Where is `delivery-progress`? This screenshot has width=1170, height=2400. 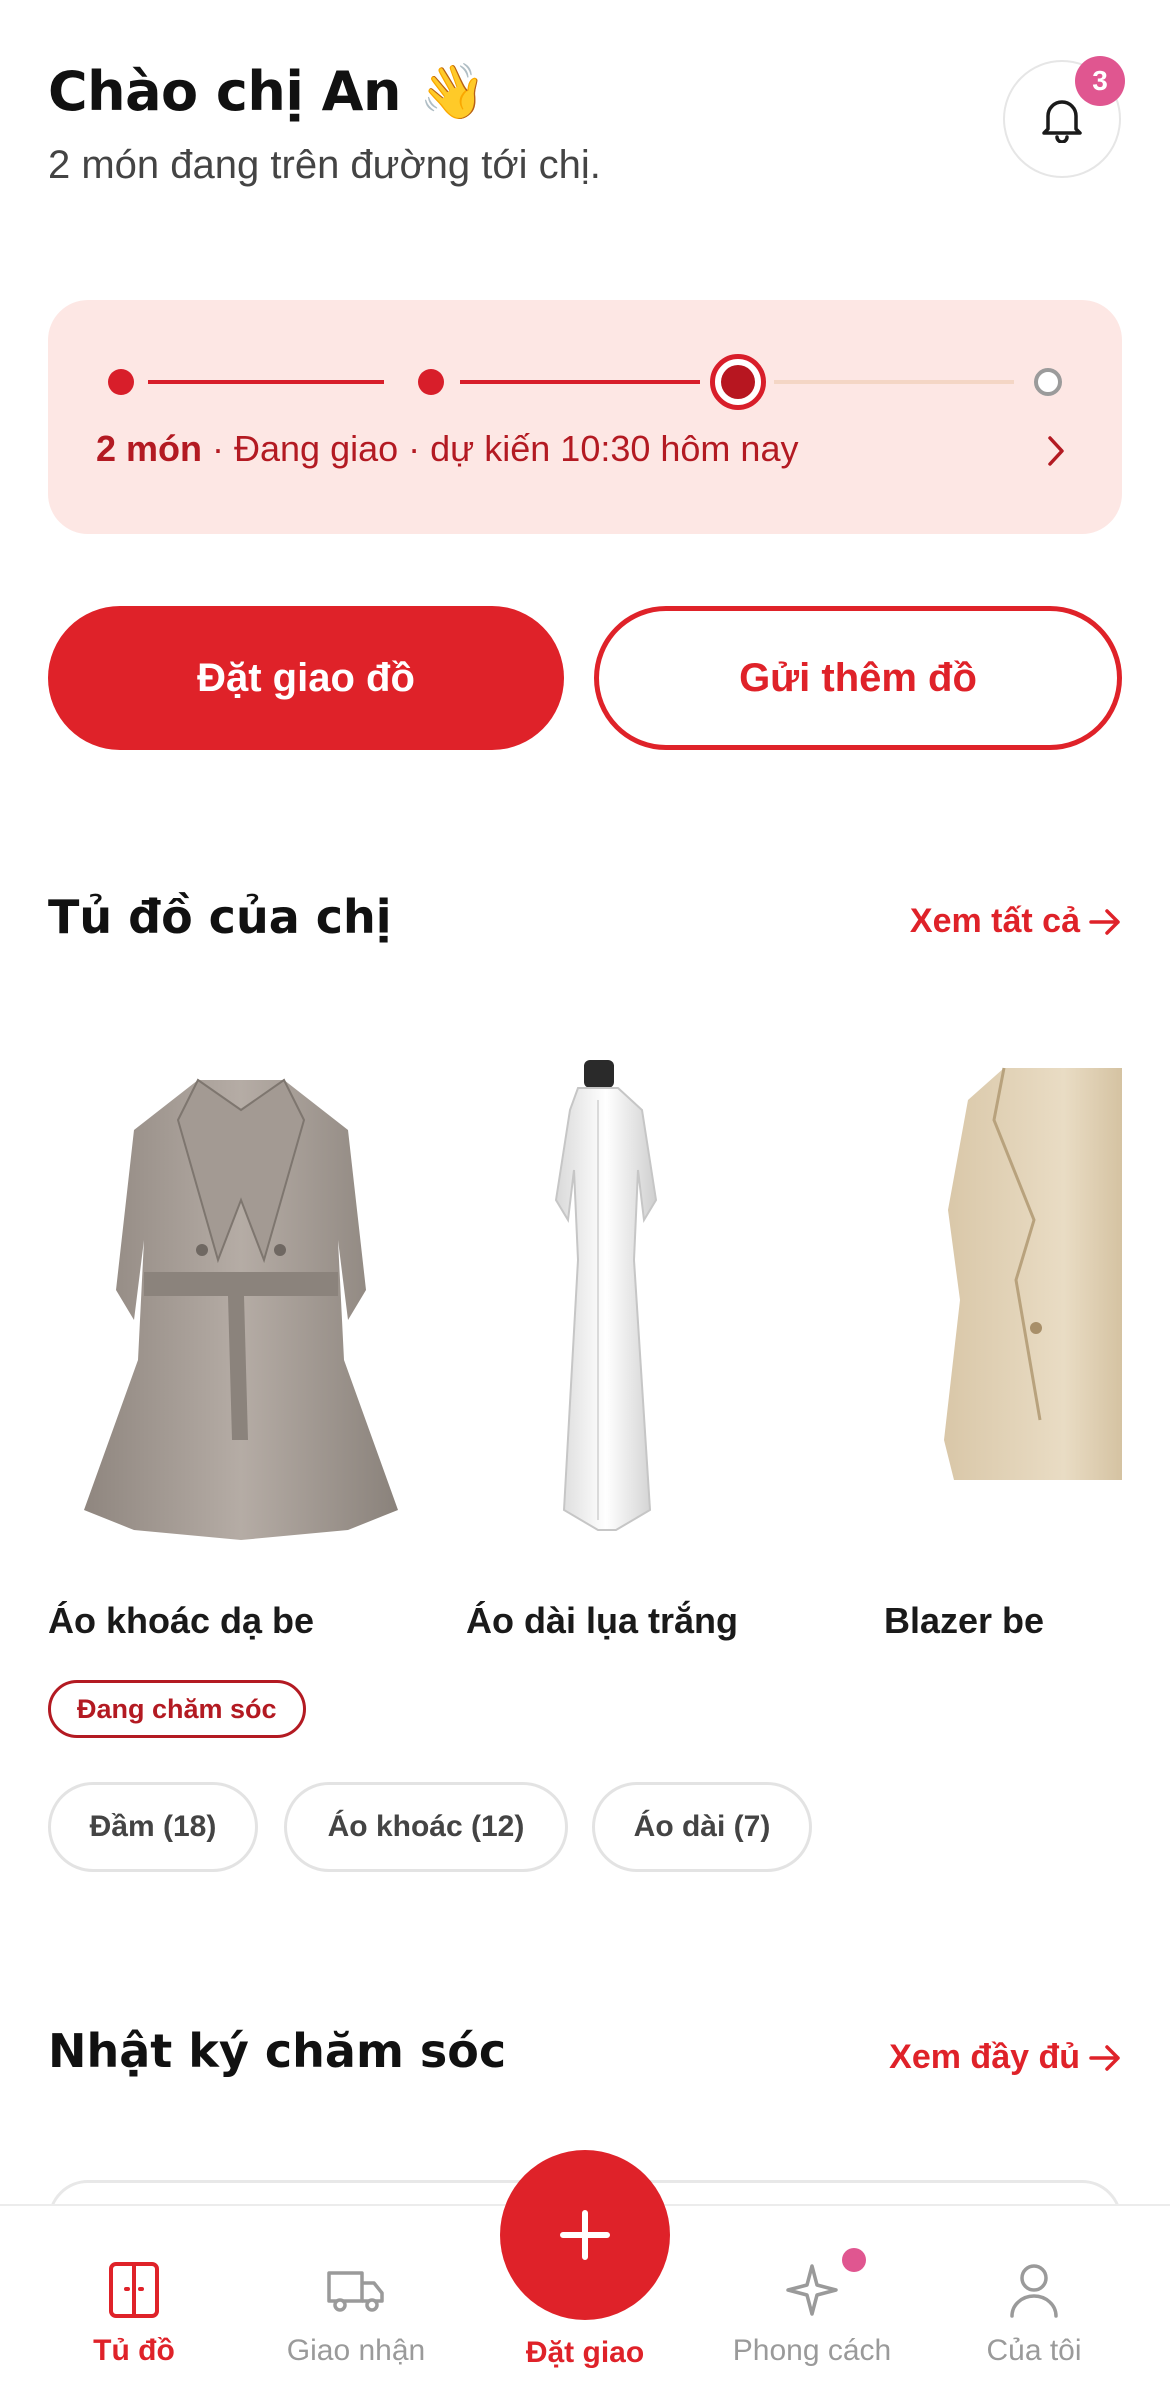
delivery-progress is located at coordinates (585, 382).